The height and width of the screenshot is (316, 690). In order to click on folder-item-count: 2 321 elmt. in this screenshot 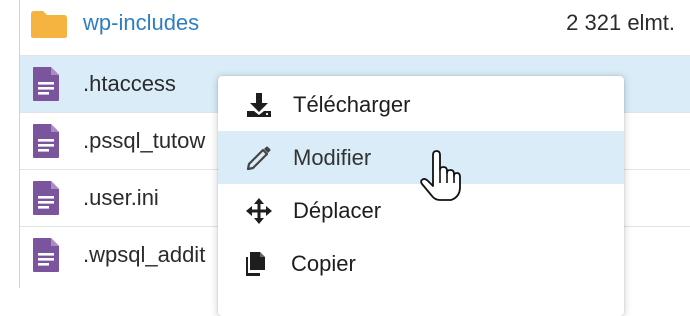, I will do `click(620, 22)`.